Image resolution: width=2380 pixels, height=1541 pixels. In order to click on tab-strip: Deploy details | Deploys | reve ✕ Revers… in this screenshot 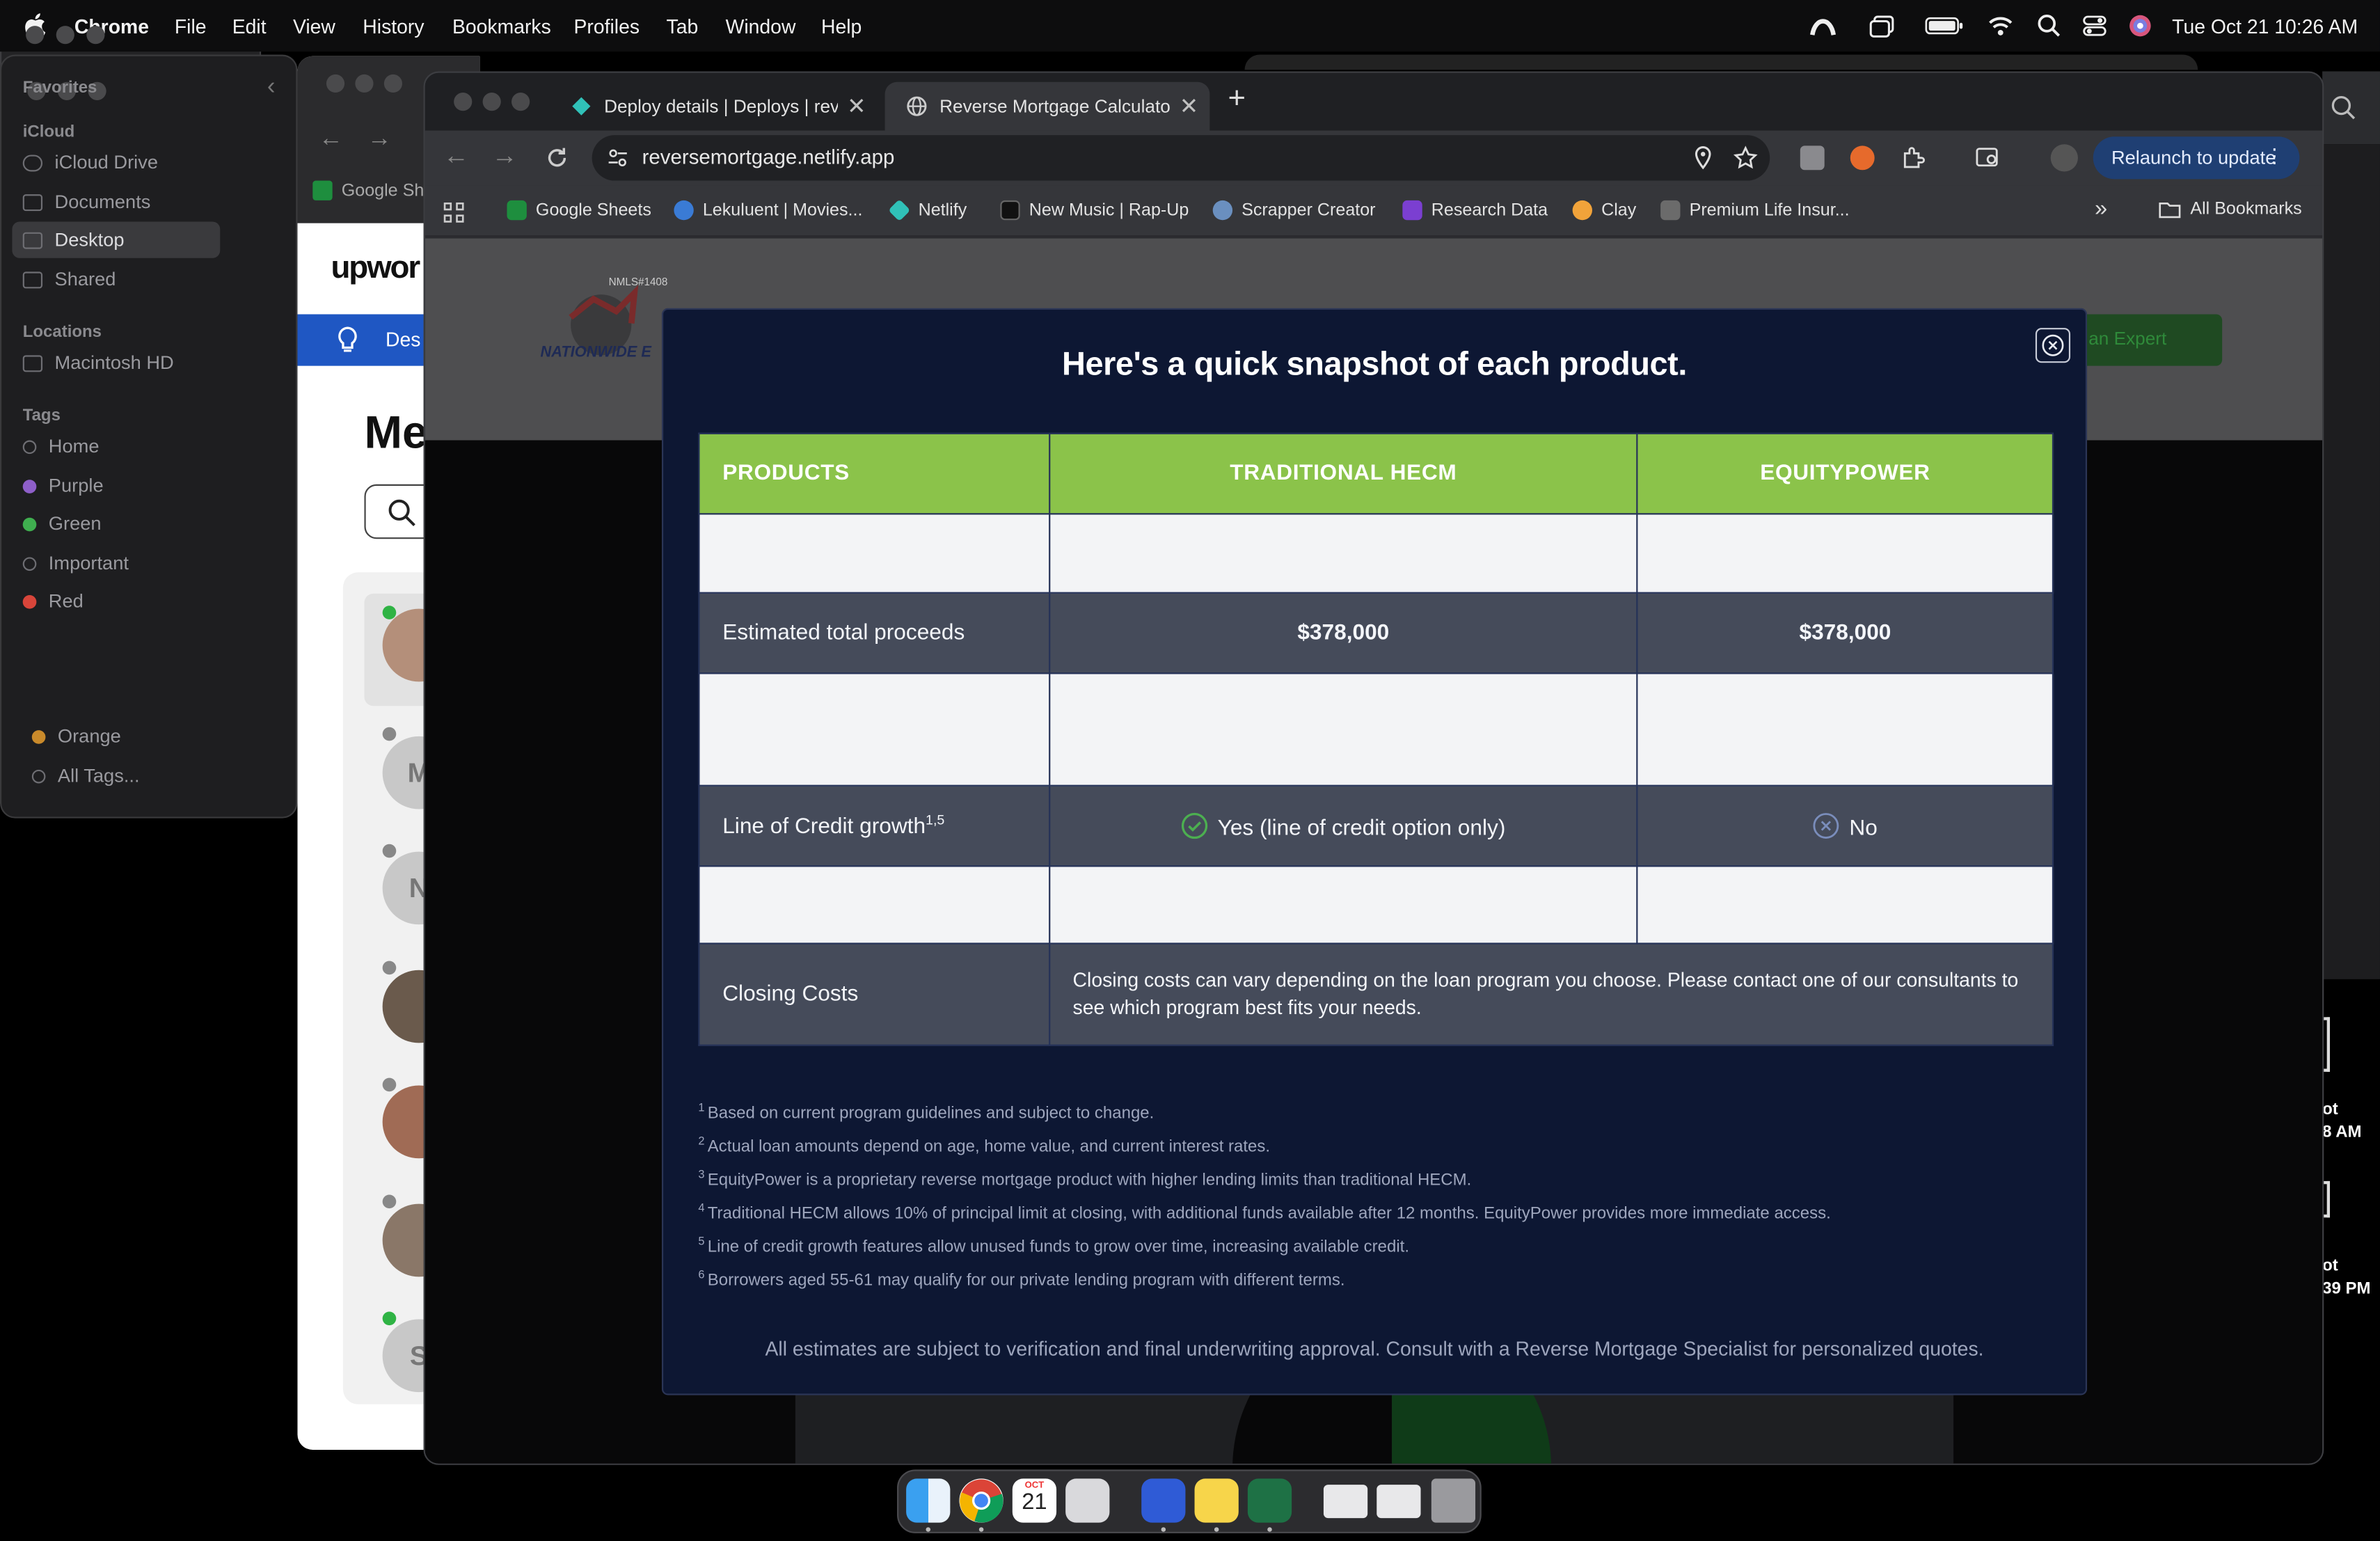, I will do `click(1374, 101)`.